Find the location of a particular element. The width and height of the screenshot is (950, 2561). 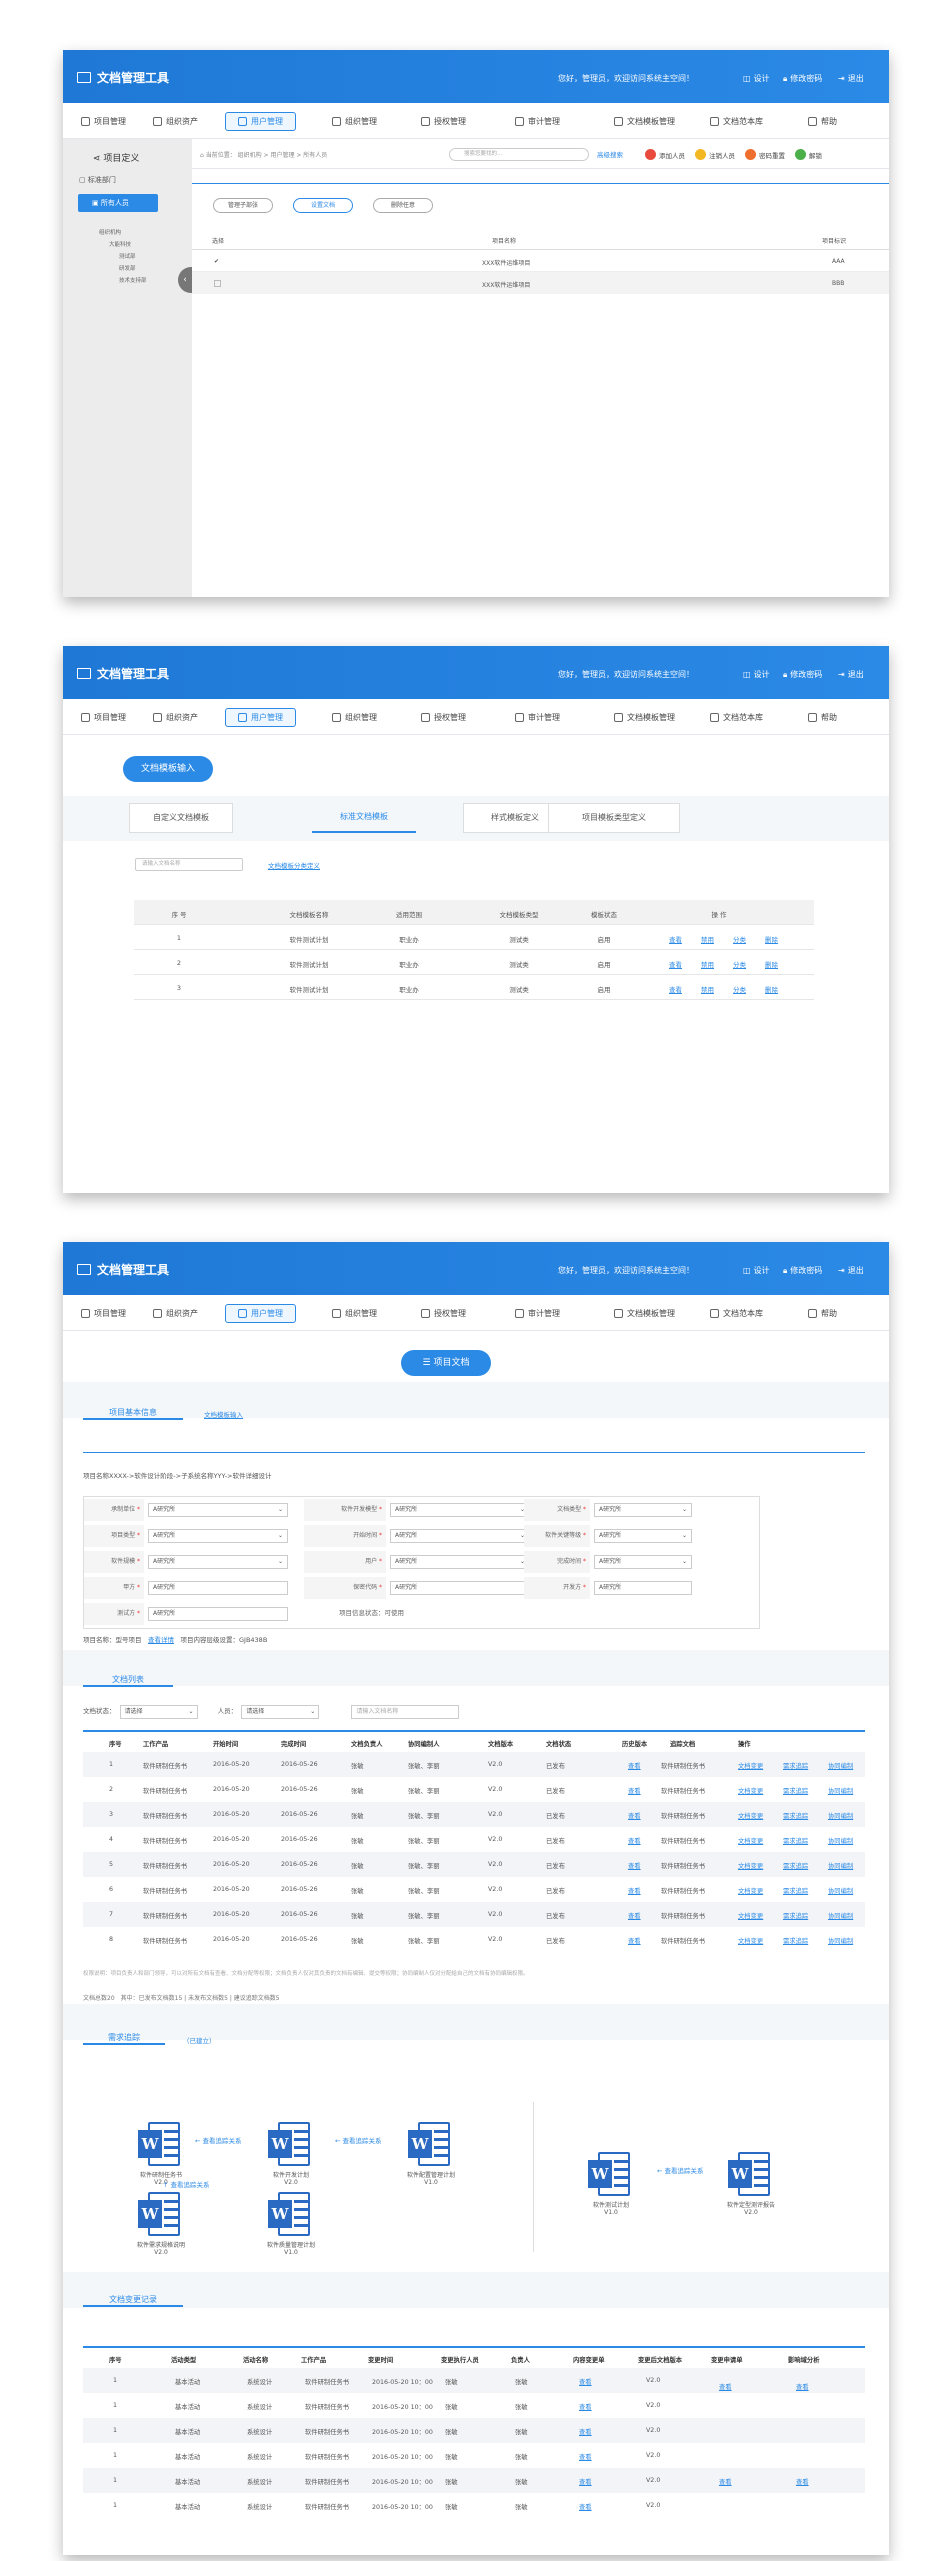

tab-custom-template: 自定义文档模板 is located at coordinates (181, 818).